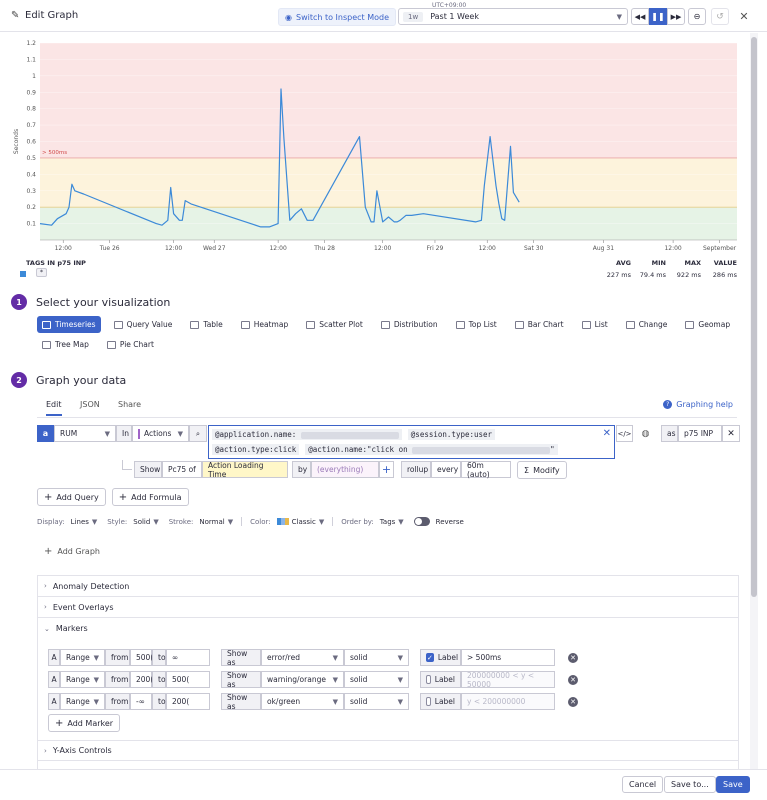 This screenshot has width=767, height=800. I want to click on tab-json: JSON, so click(90, 404).